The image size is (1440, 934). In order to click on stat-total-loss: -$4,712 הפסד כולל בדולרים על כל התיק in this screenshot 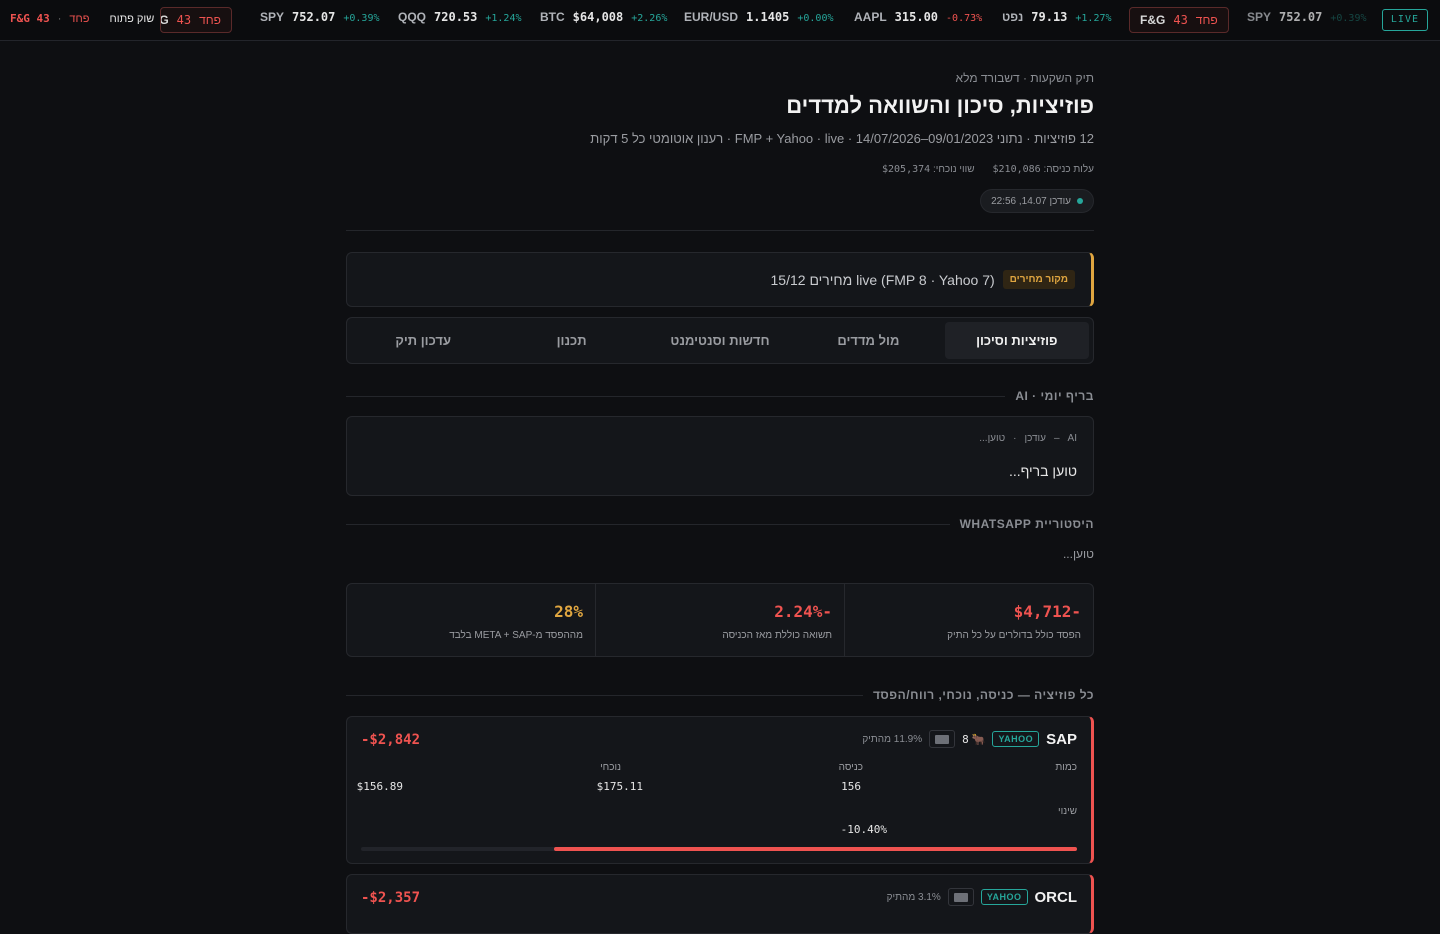, I will do `click(968, 620)`.